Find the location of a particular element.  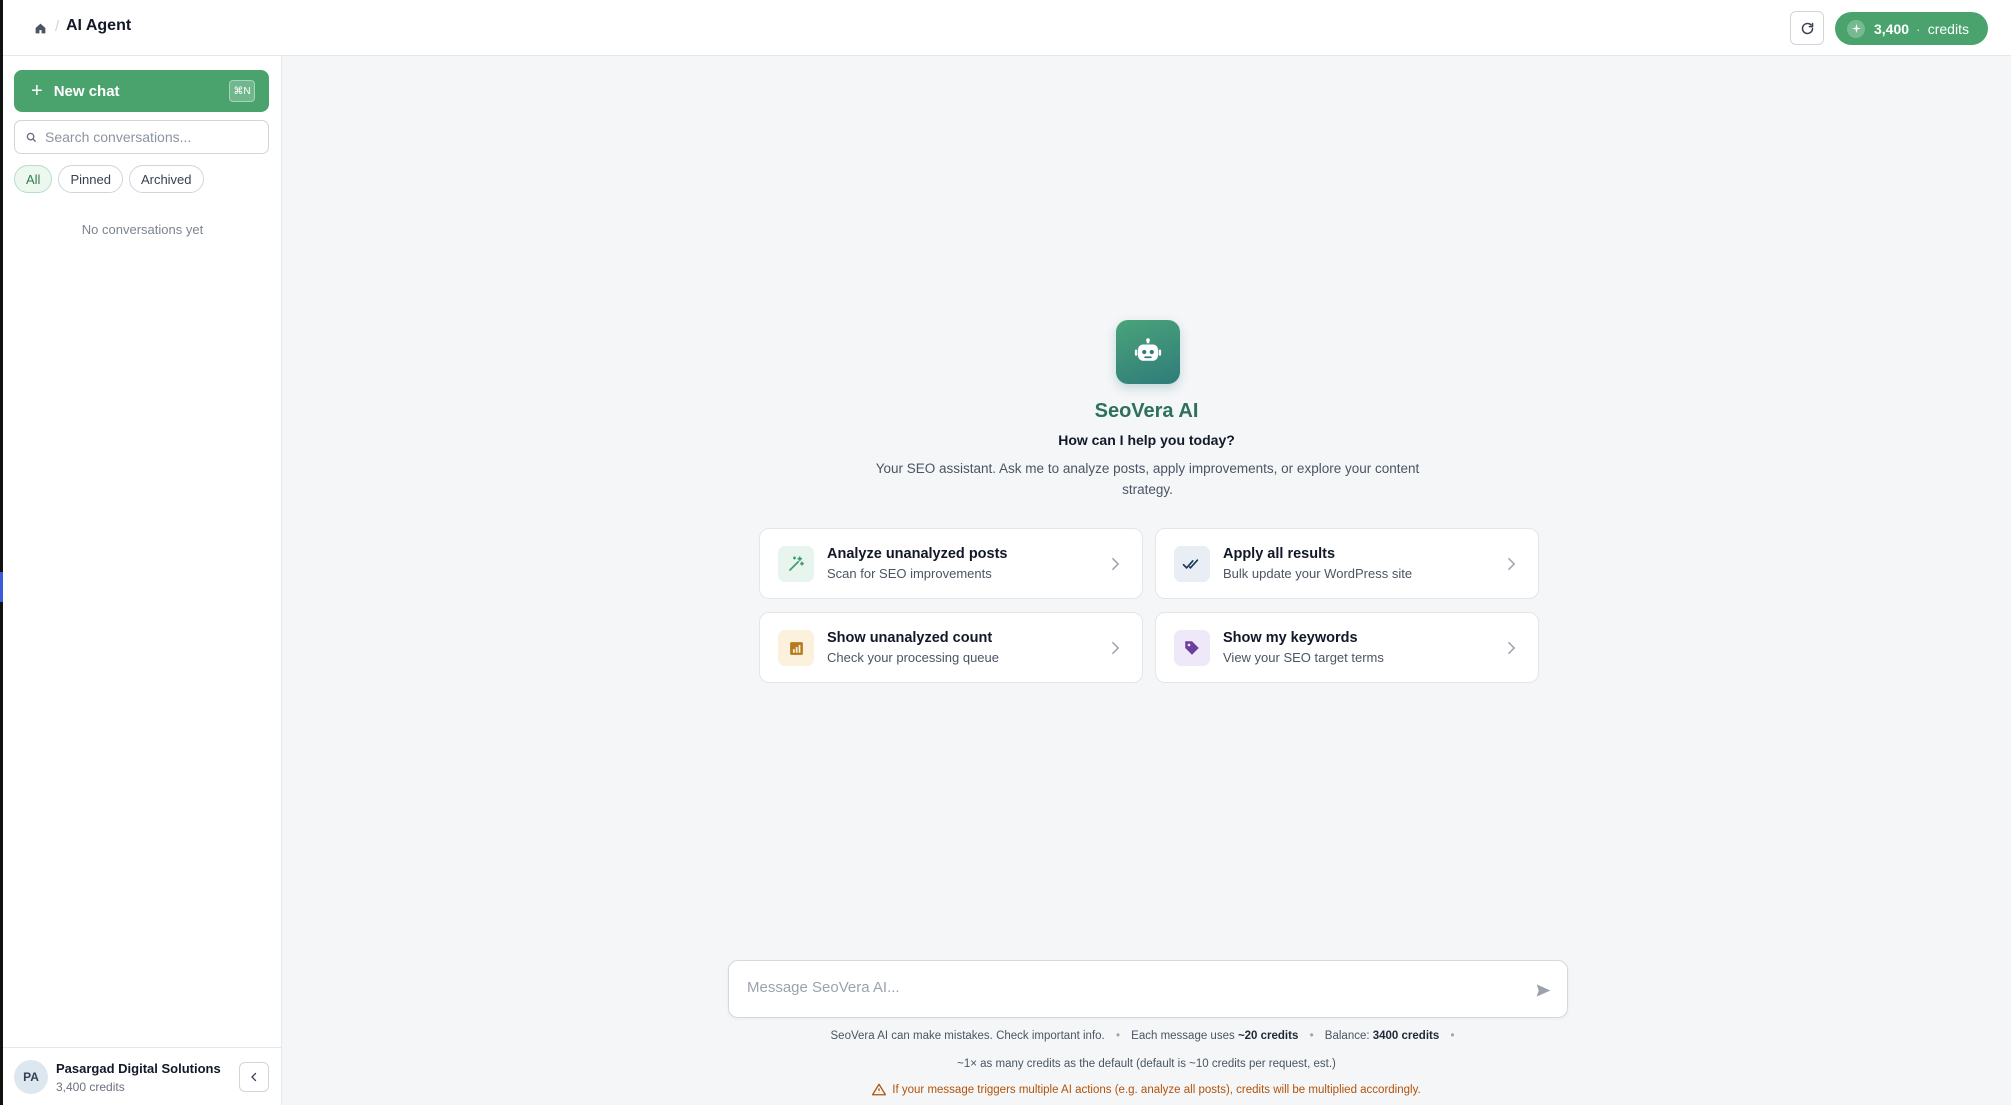

shortcut-badge: ⌘N is located at coordinates (242, 91).